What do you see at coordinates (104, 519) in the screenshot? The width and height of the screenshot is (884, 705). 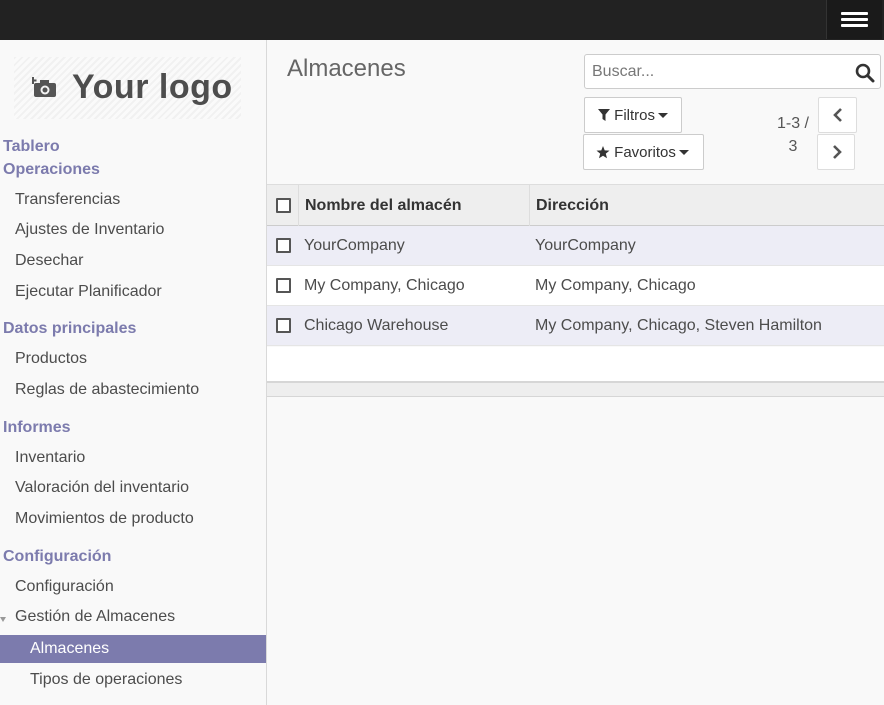 I see `nav-item-movimientos-producto: Movimientos de producto` at bounding box center [104, 519].